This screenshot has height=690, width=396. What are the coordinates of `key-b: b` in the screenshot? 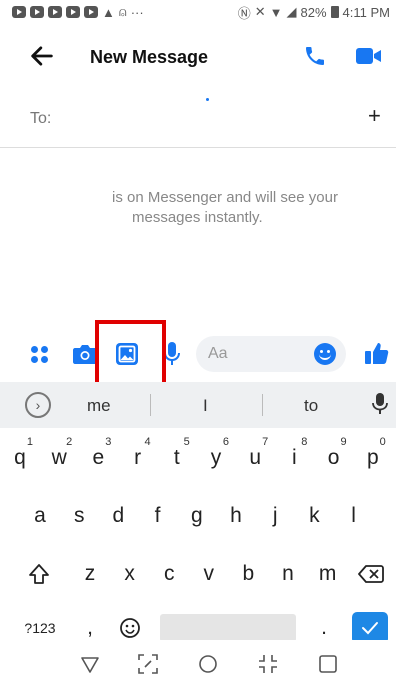 It's located at (248, 574).